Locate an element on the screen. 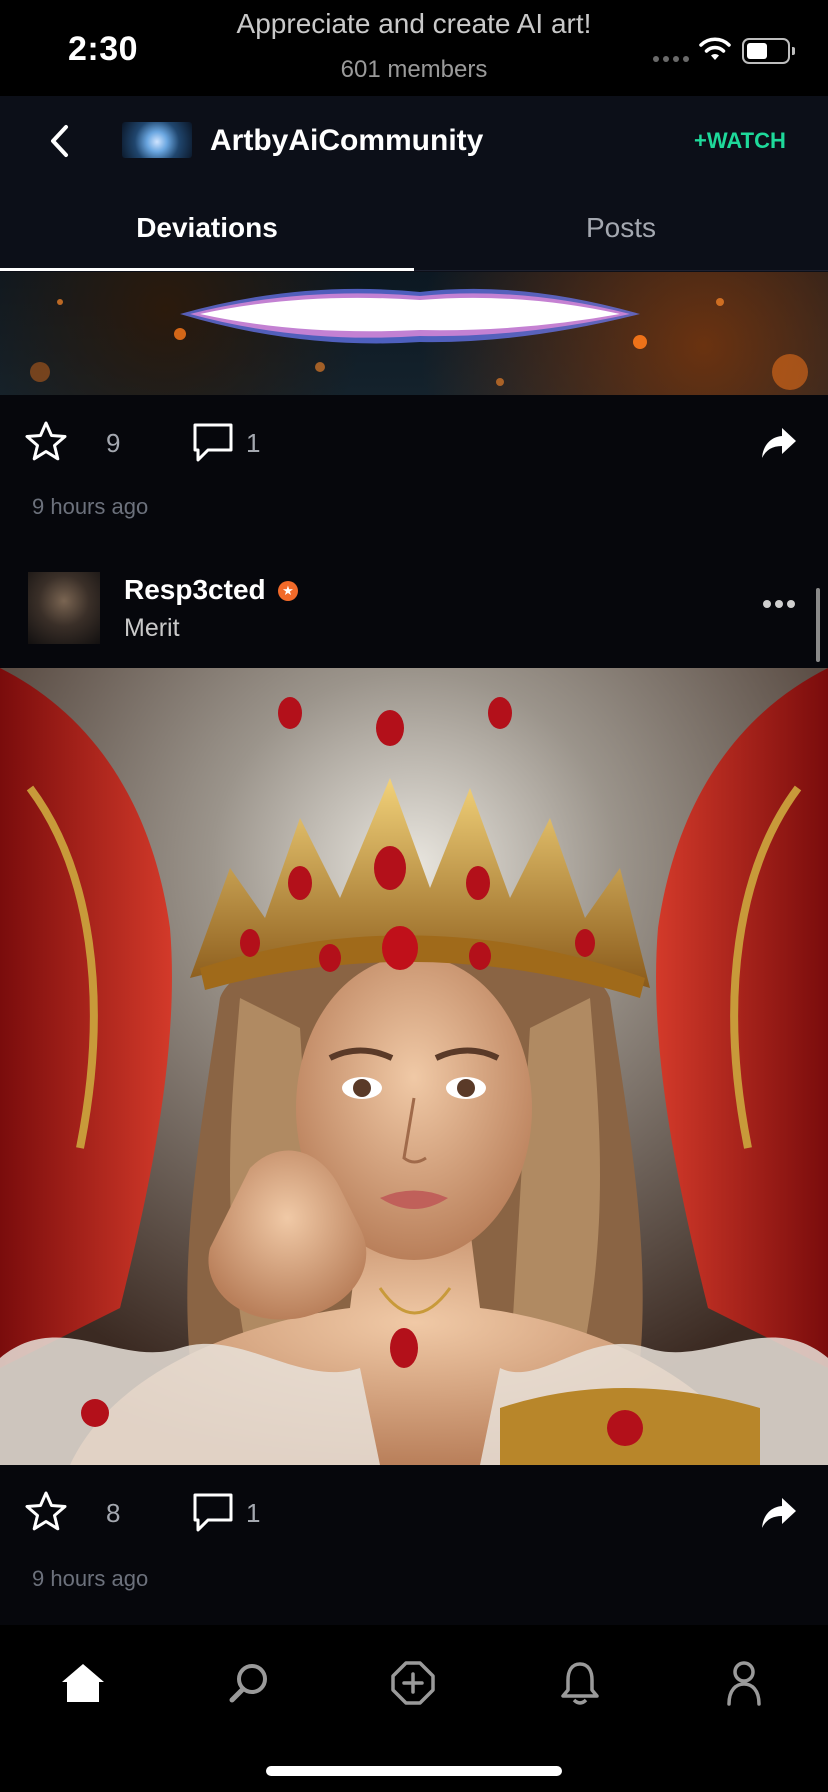 This screenshot has width=828, height=1792. home-indicator is located at coordinates (414, 1771).